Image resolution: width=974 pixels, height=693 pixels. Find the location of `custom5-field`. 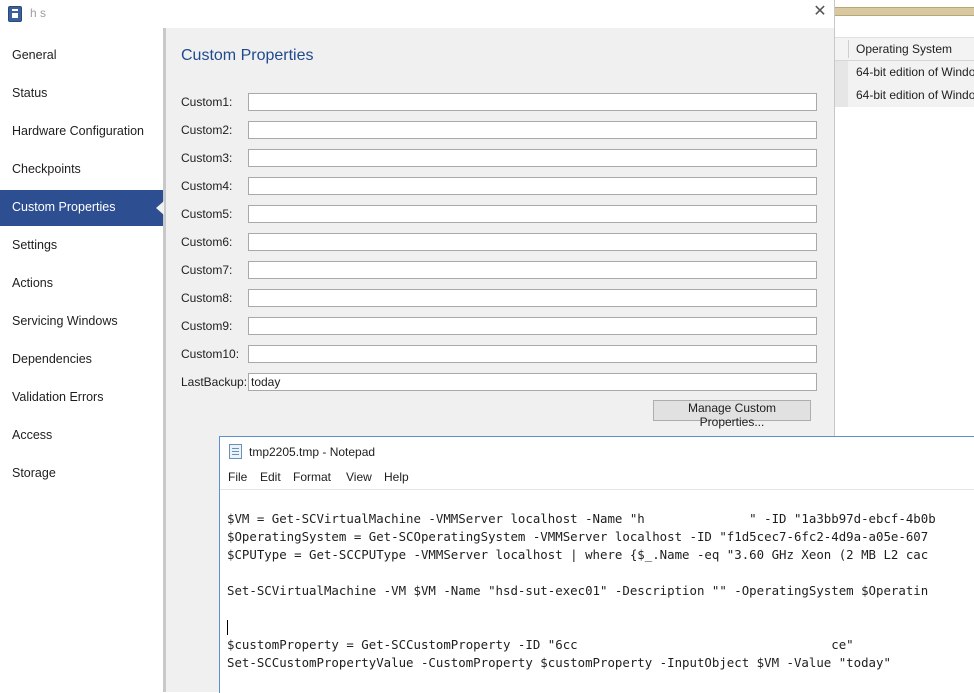

custom5-field is located at coordinates (532, 214).